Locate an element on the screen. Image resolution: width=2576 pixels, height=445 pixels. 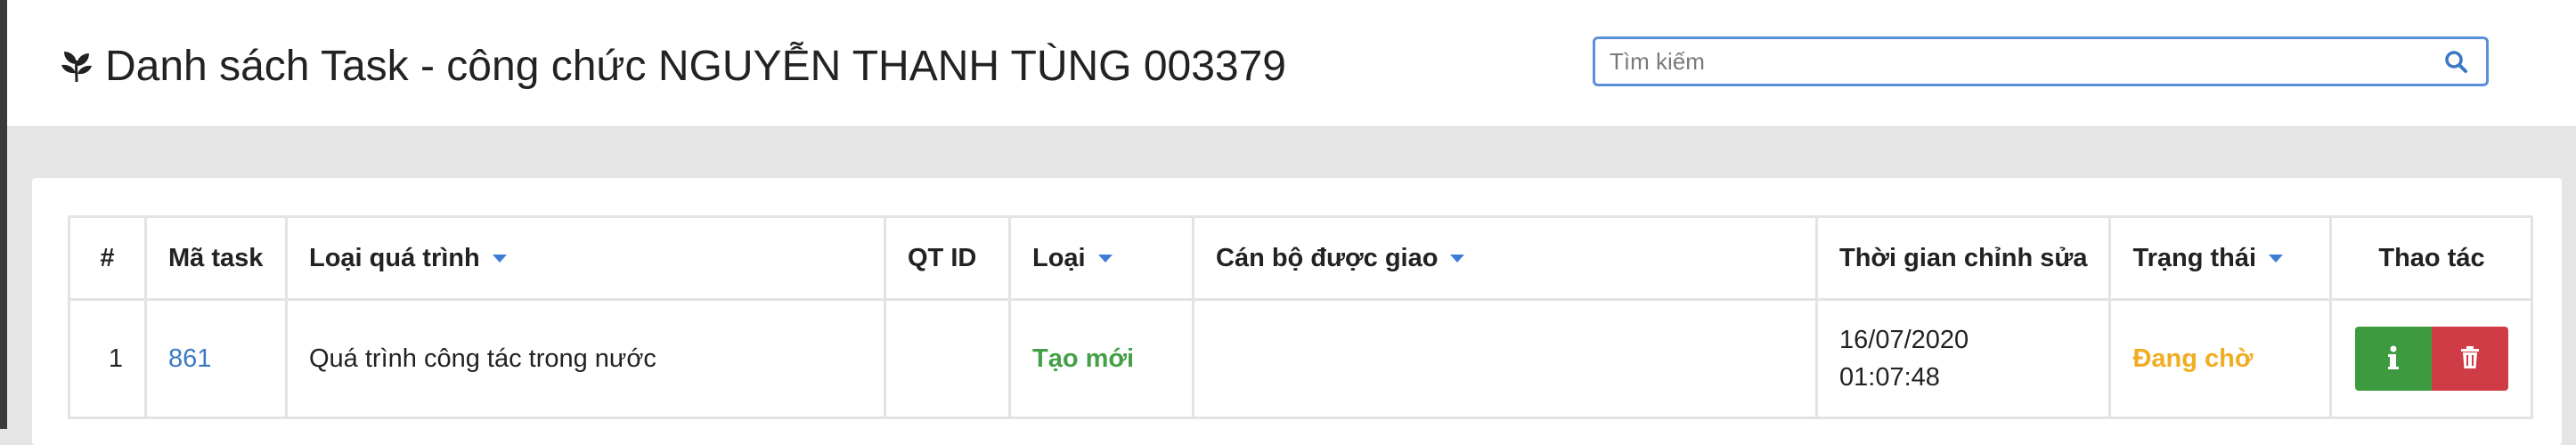
column-header-modified-time: Thời gian chỉnh sửa is located at coordinates (1963, 258).